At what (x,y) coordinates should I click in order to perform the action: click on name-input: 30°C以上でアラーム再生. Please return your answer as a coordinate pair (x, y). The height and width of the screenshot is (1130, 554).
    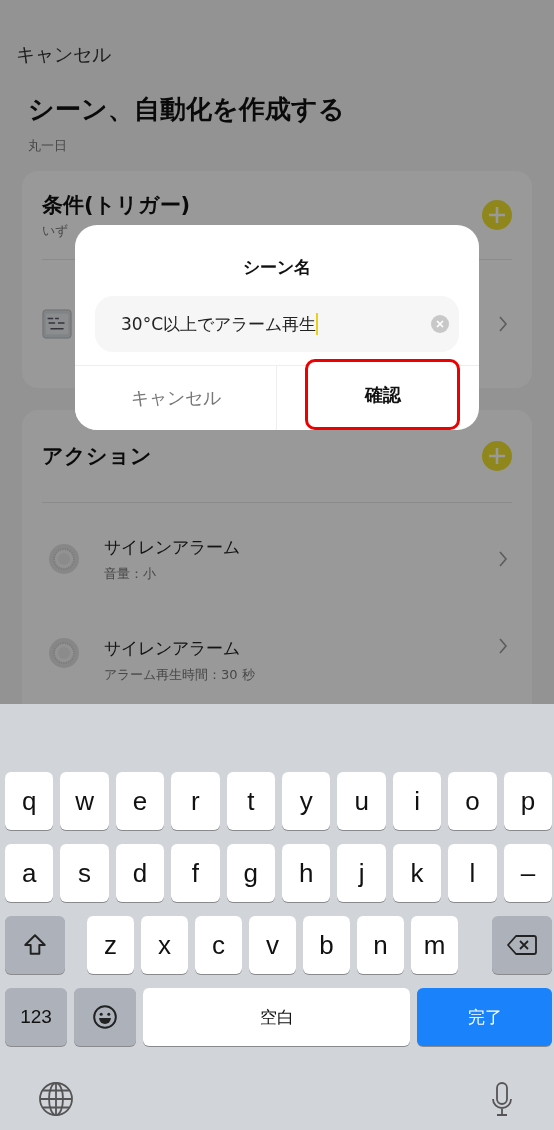
    Looking at the image, I should click on (277, 324).